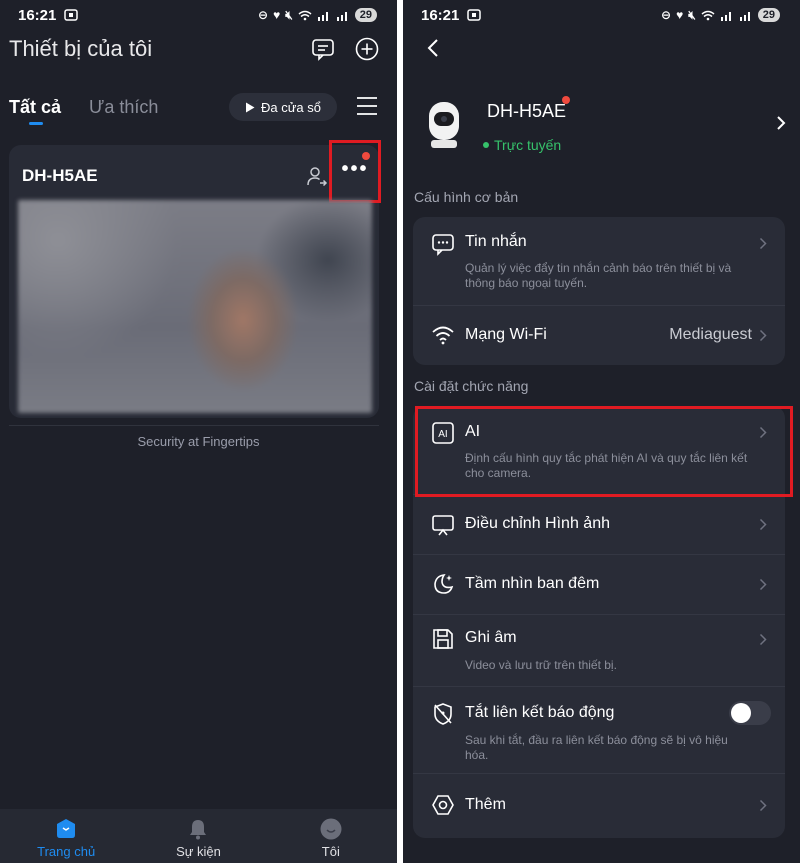 This screenshot has width=800, height=863. Describe the element at coordinates (250, 107) in the screenshot. I see `play-icon` at that location.